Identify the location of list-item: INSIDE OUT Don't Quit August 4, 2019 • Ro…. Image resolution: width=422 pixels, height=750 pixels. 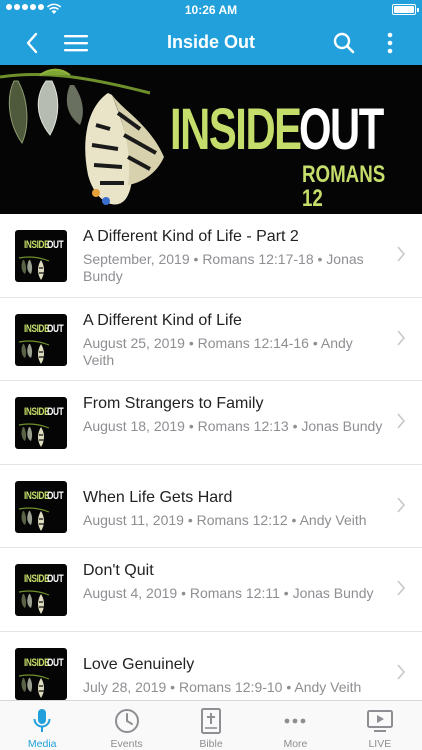
(211, 590).